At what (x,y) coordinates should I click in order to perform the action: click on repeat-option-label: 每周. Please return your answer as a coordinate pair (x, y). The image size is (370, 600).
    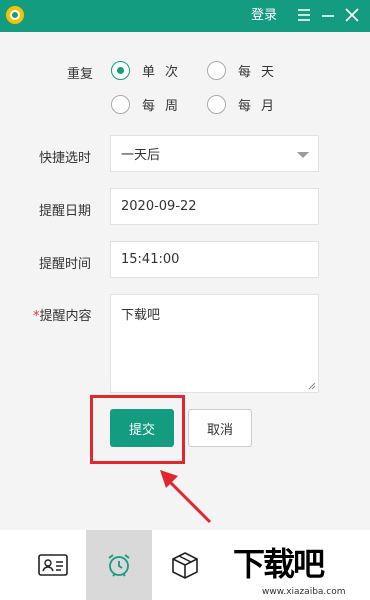
    Looking at the image, I should click on (165, 106).